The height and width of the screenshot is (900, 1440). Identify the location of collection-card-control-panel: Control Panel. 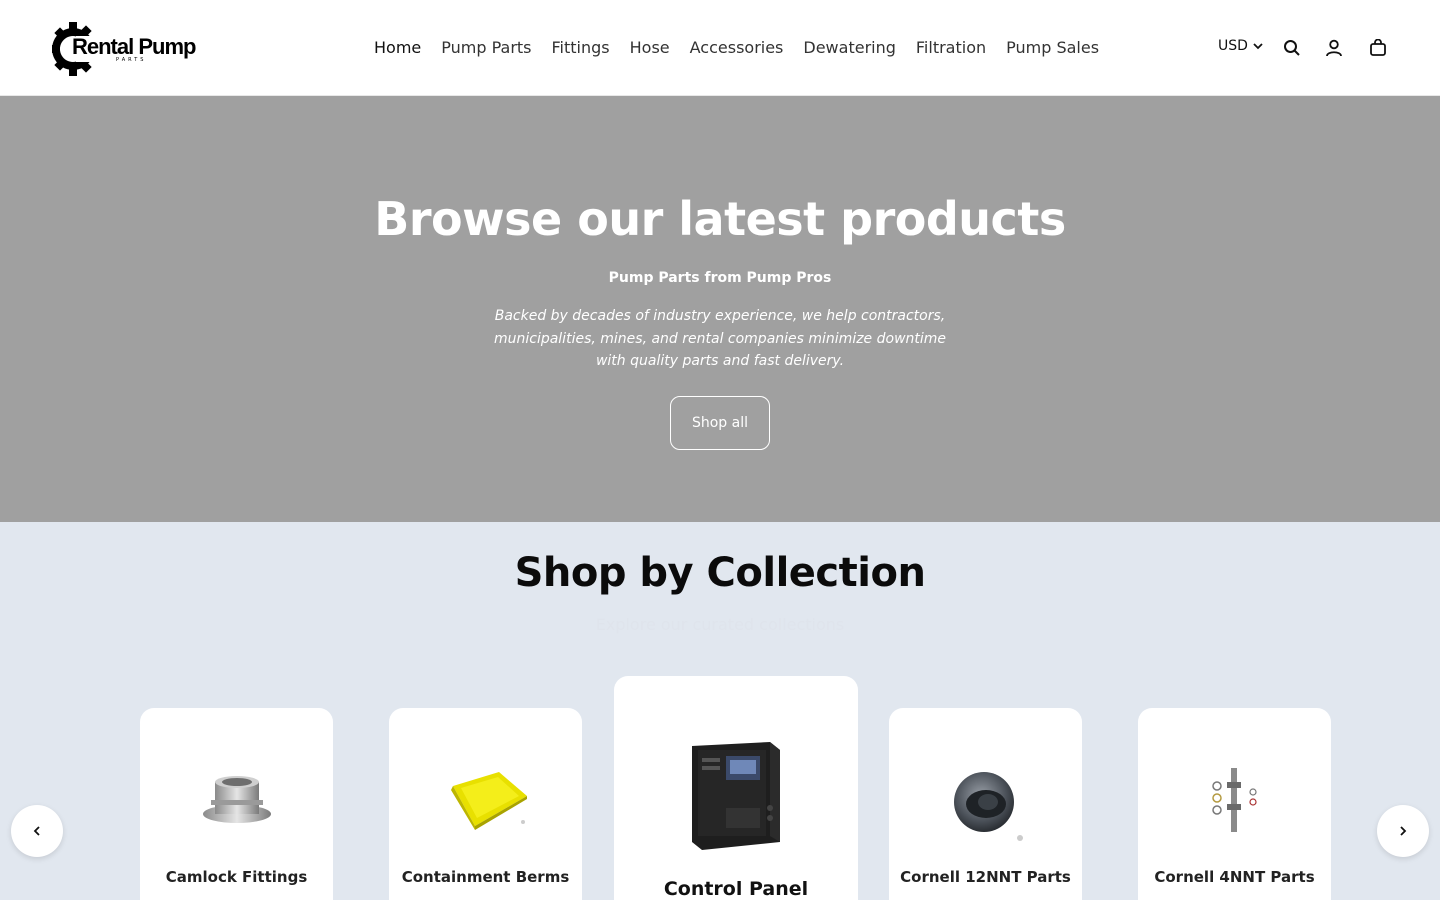
(736, 788).